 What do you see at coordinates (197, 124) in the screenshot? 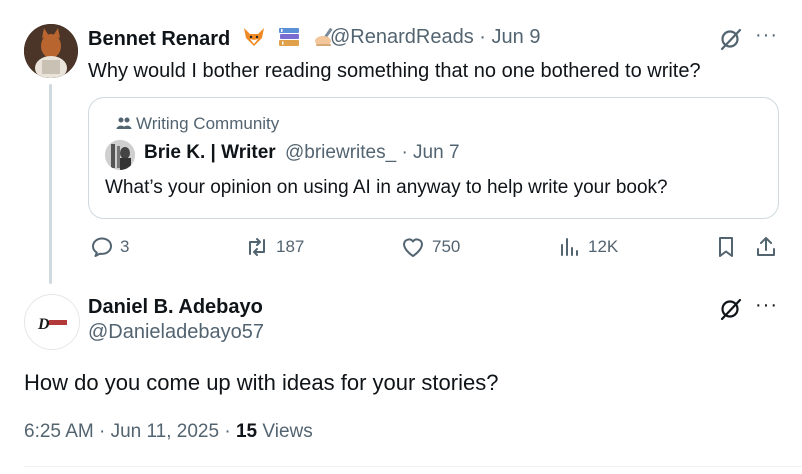
I see `community-label: Writing Community` at bounding box center [197, 124].